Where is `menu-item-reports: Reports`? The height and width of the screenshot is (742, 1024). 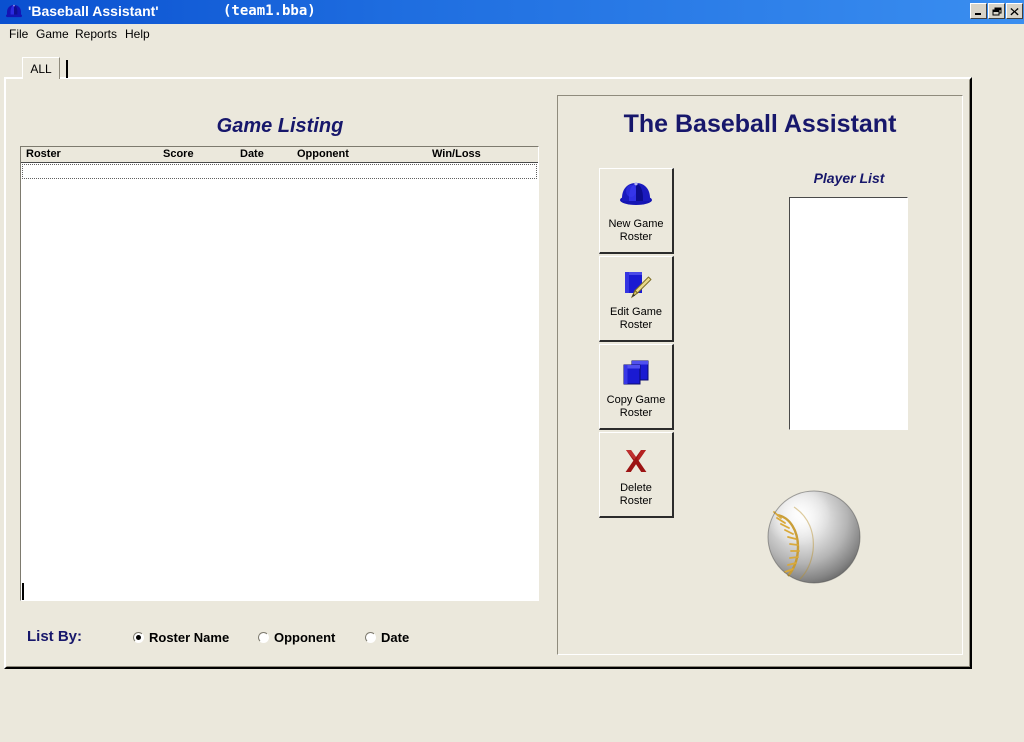 menu-item-reports: Reports is located at coordinates (96, 34).